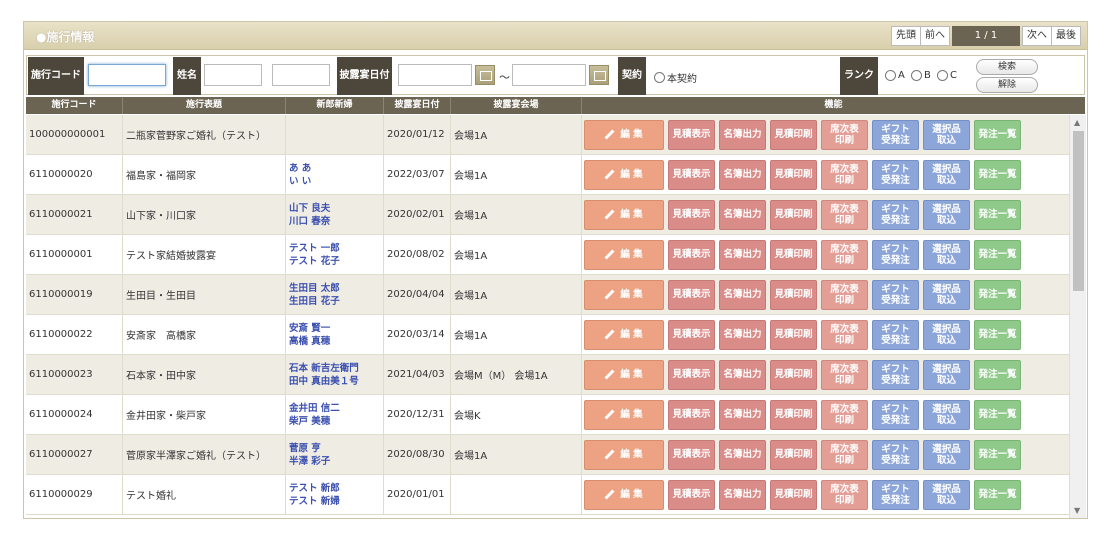 The image size is (1110, 545). I want to click on row-couple: テスト 一郎 テスト 花子, so click(335, 254).